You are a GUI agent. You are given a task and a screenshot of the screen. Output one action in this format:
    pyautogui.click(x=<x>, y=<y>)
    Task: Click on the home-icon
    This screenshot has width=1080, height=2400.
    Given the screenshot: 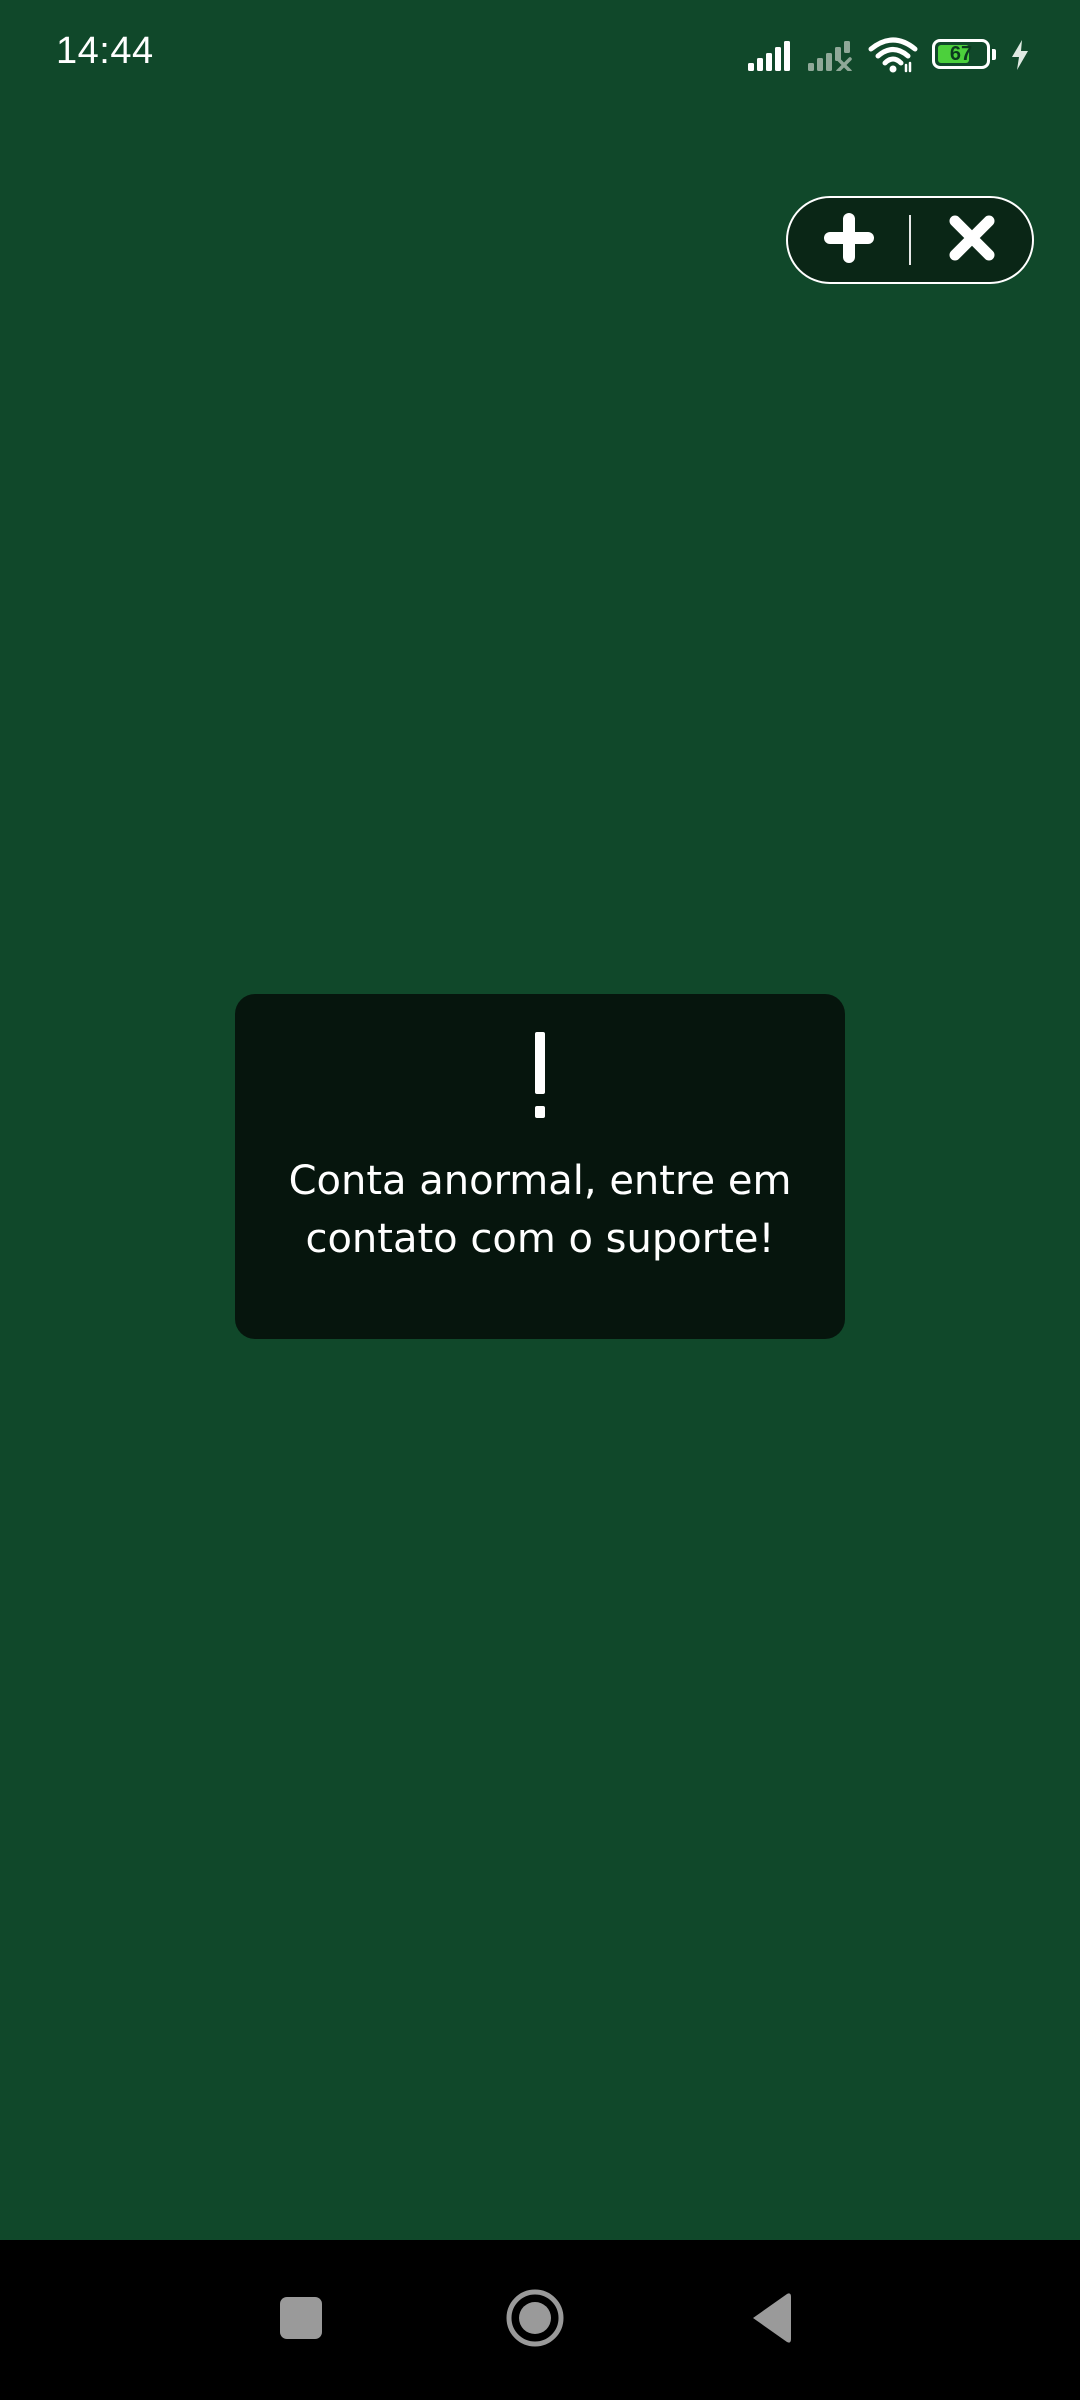 What is the action you would take?
    pyautogui.click(x=535, y=2320)
    